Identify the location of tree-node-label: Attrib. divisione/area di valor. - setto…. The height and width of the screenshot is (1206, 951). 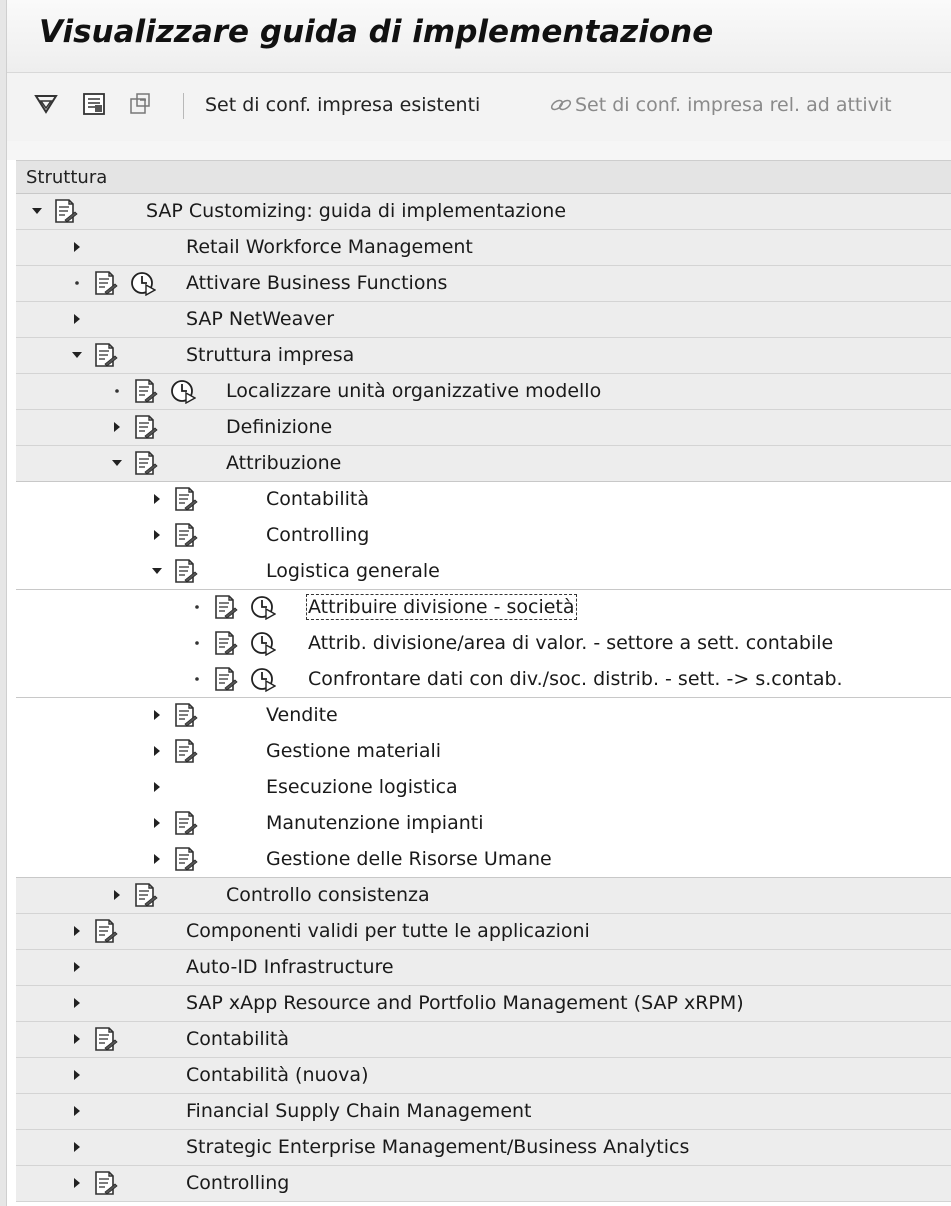
(570, 643).